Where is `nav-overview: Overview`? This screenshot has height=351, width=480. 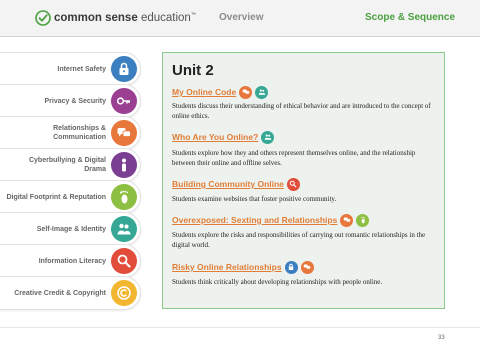
nav-overview: Overview is located at coordinates (241, 17).